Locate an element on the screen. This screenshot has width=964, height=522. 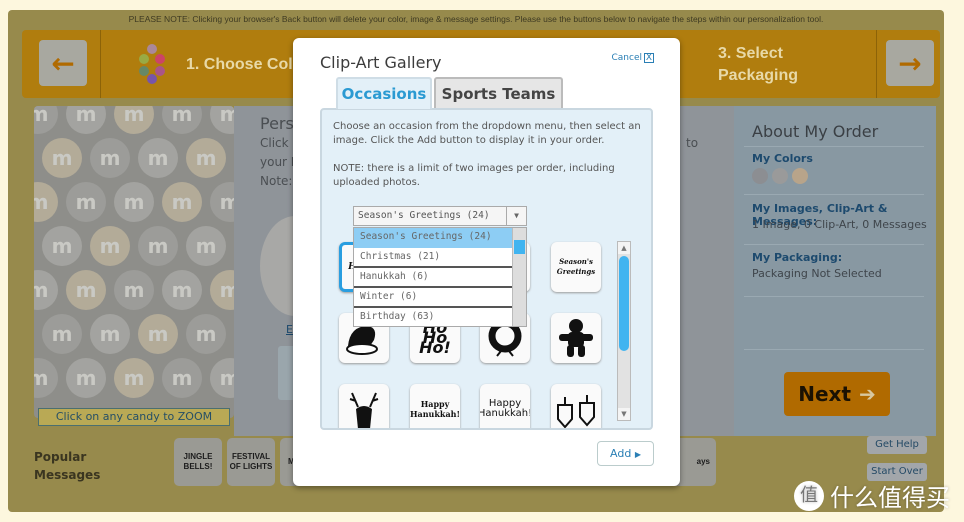
gingerbread-man-icon is located at coordinates (576, 338).